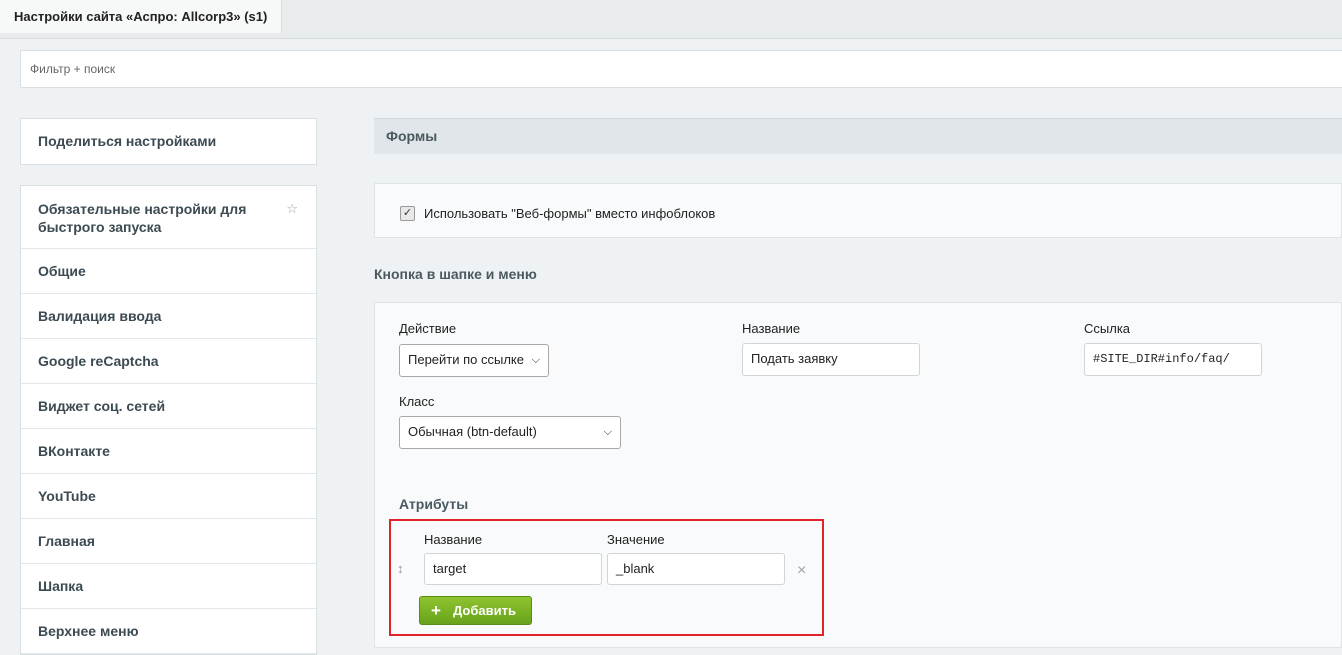  What do you see at coordinates (1107, 328) in the screenshot?
I see `link-label: Ссылка` at bounding box center [1107, 328].